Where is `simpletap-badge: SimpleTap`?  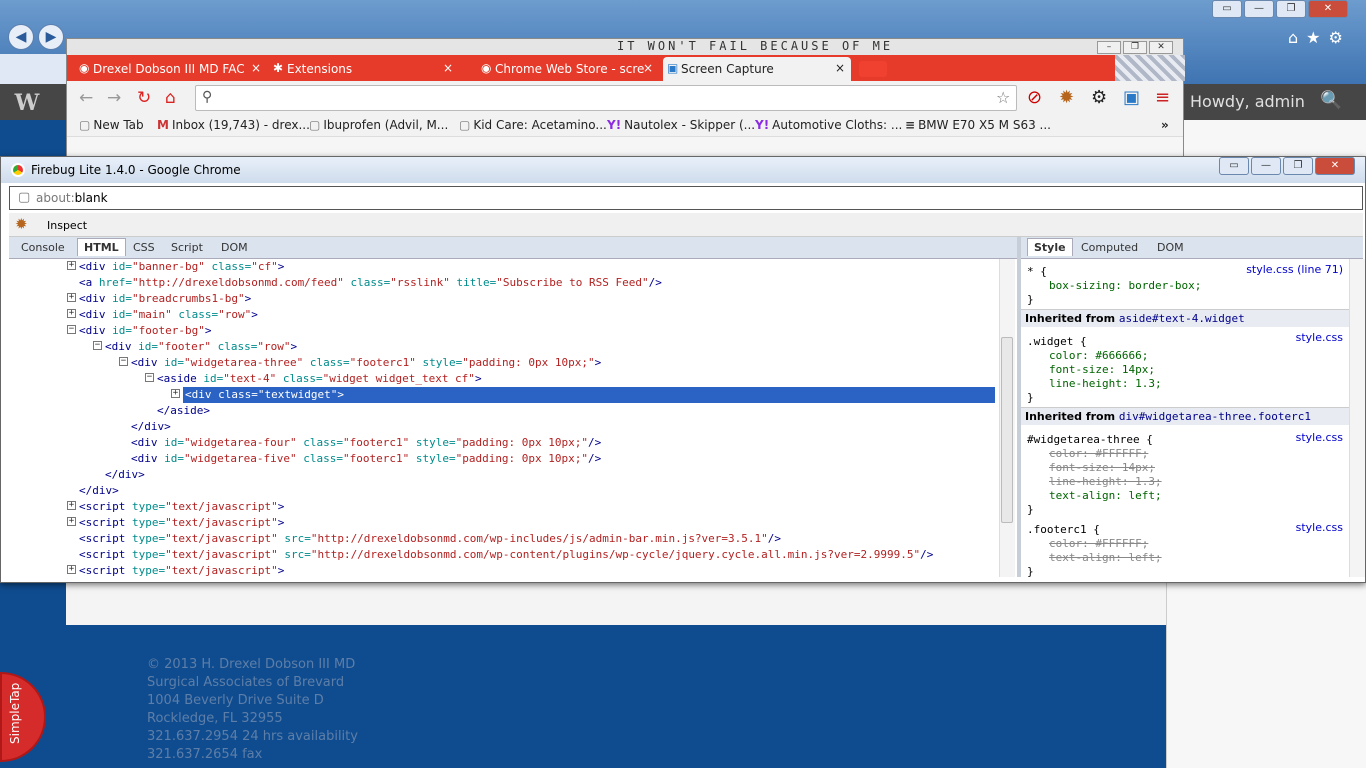
simpletap-badge: SimpleTap is located at coordinates (23, 717).